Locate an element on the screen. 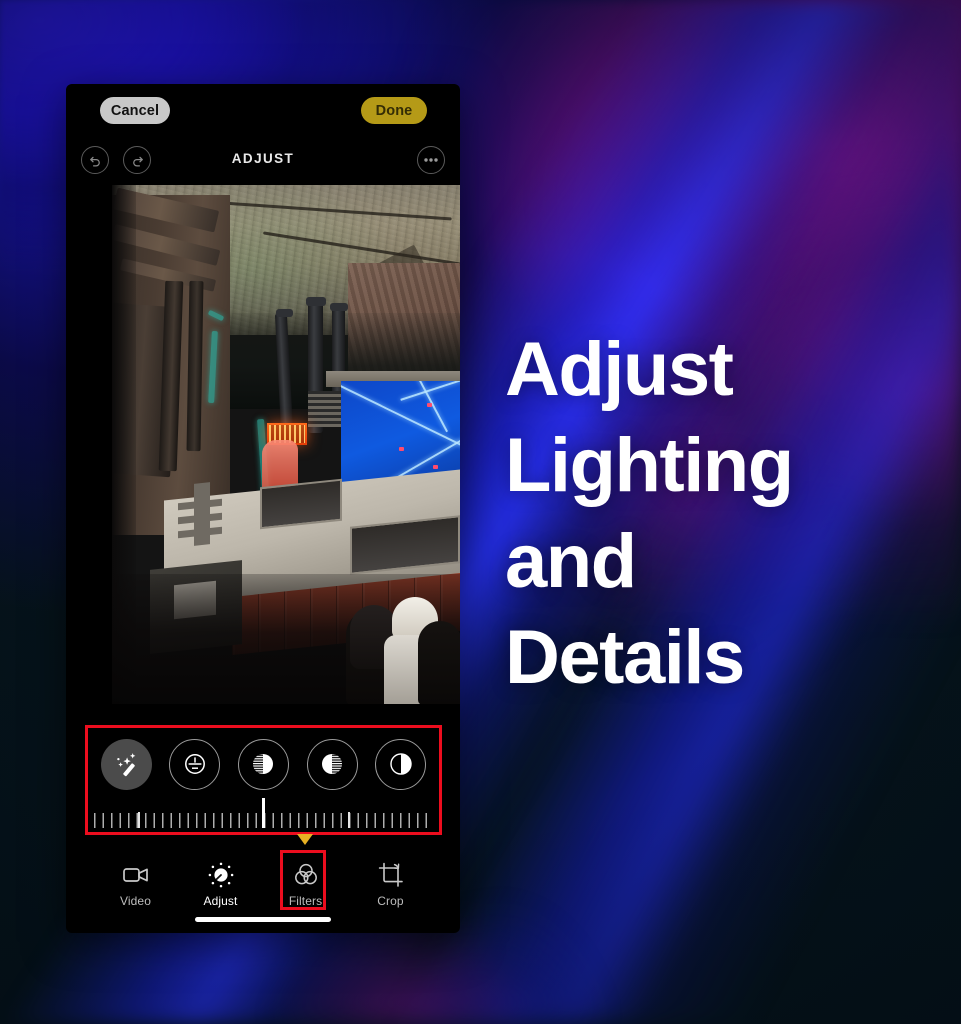 The height and width of the screenshot is (1024, 961). more-options-button is located at coordinates (431, 160).